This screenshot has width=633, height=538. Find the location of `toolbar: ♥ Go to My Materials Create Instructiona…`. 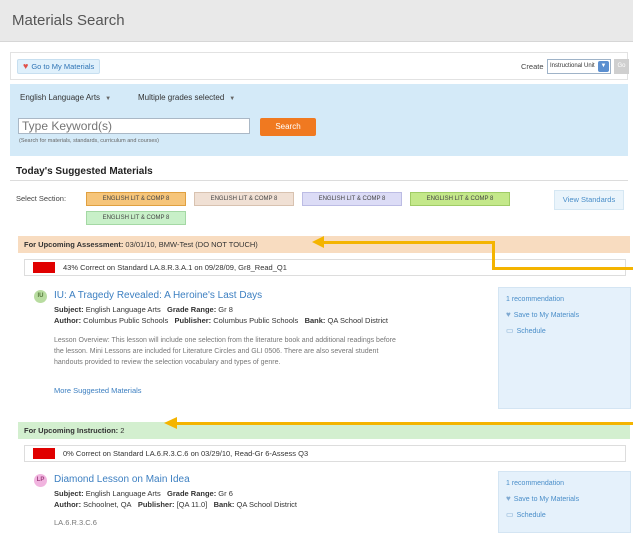

toolbar: ♥ Go to My Materials Create Instructiona… is located at coordinates (319, 66).